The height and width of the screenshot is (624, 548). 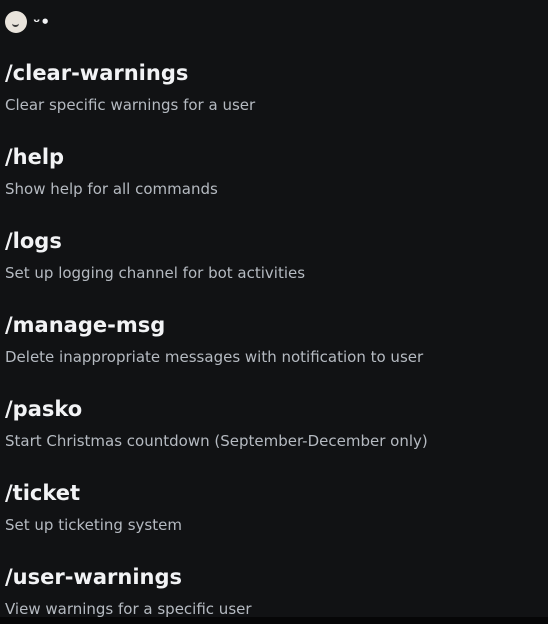 What do you see at coordinates (93, 577) in the screenshot?
I see `command-name: /user-warnings` at bounding box center [93, 577].